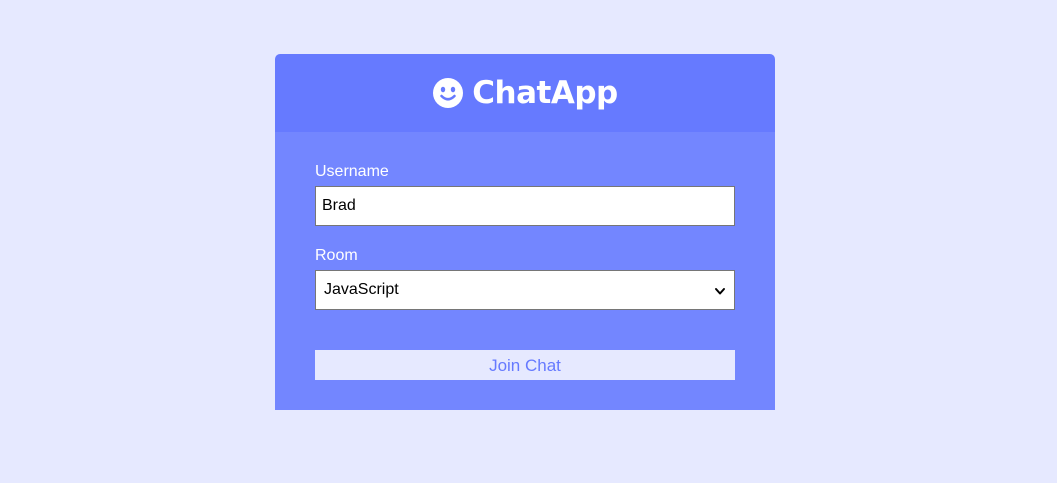  What do you see at coordinates (336, 255) in the screenshot?
I see `room-label: Room` at bounding box center [336, 255].